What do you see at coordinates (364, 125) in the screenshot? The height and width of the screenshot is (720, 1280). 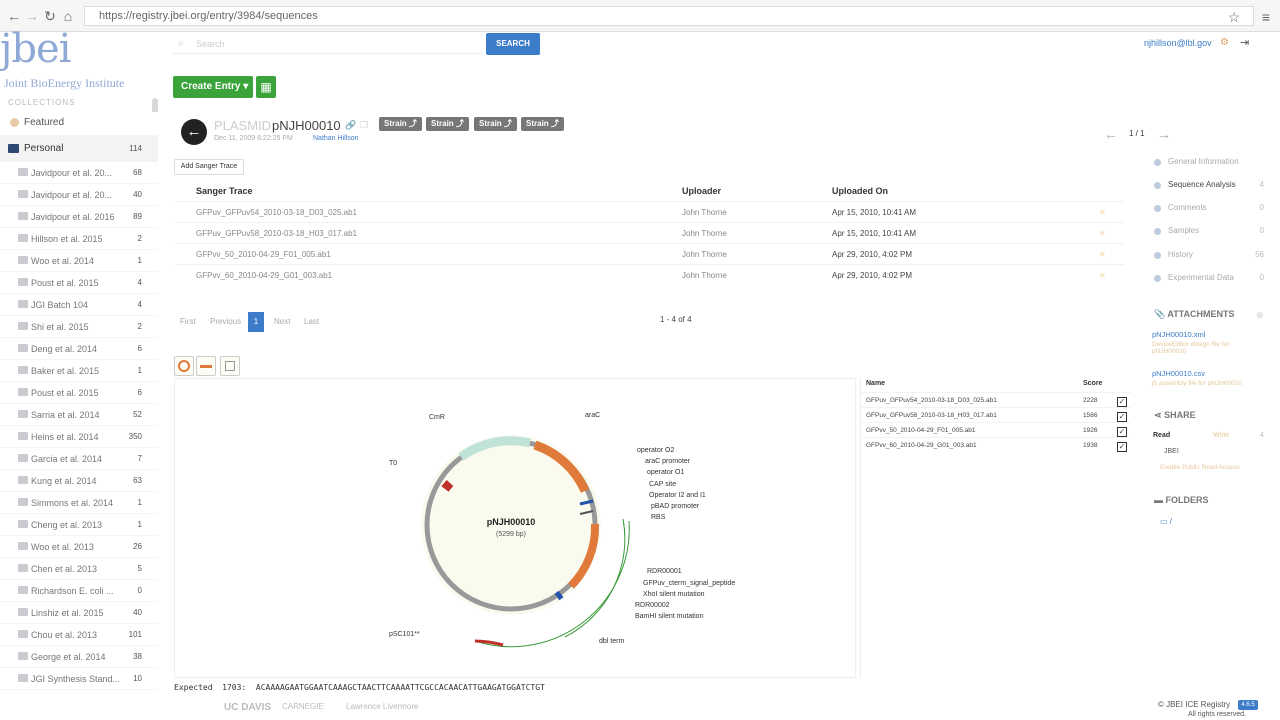 I see `copy-icon: ❐` at bounding box center [364, 125].